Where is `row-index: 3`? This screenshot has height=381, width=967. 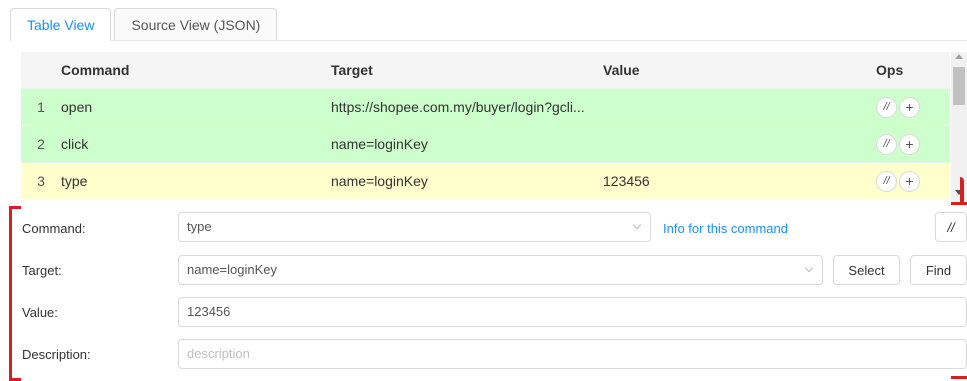 row-index: 3 is located at coordinates (41, 181).